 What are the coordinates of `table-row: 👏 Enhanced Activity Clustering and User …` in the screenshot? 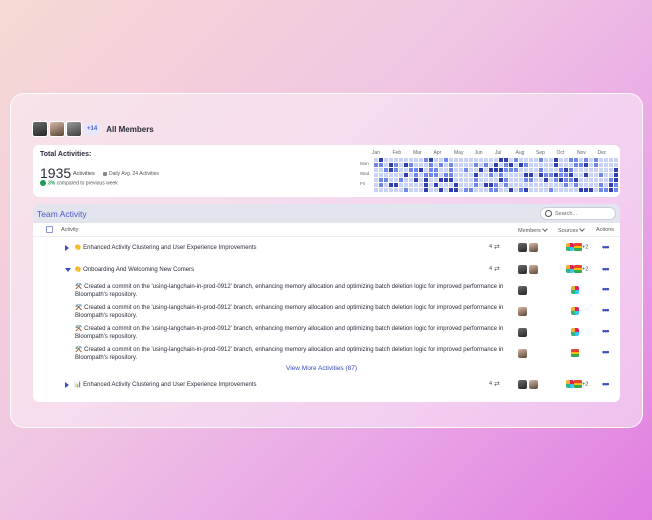 It's located at (326, 248).